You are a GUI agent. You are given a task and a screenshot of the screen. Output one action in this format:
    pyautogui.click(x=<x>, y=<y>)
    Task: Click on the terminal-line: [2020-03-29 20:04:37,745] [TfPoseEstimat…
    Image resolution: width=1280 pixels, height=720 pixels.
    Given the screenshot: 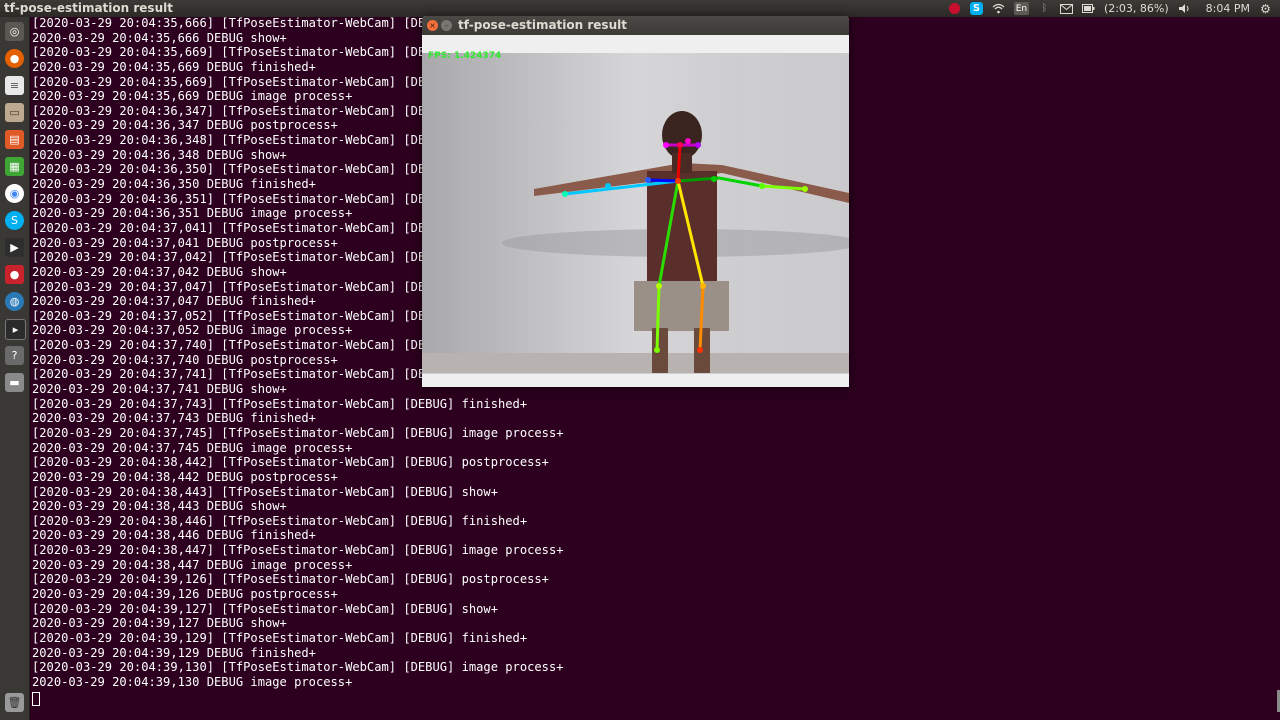 What is the action you would take?
    pyautogui.click(x=298, y=432)
    